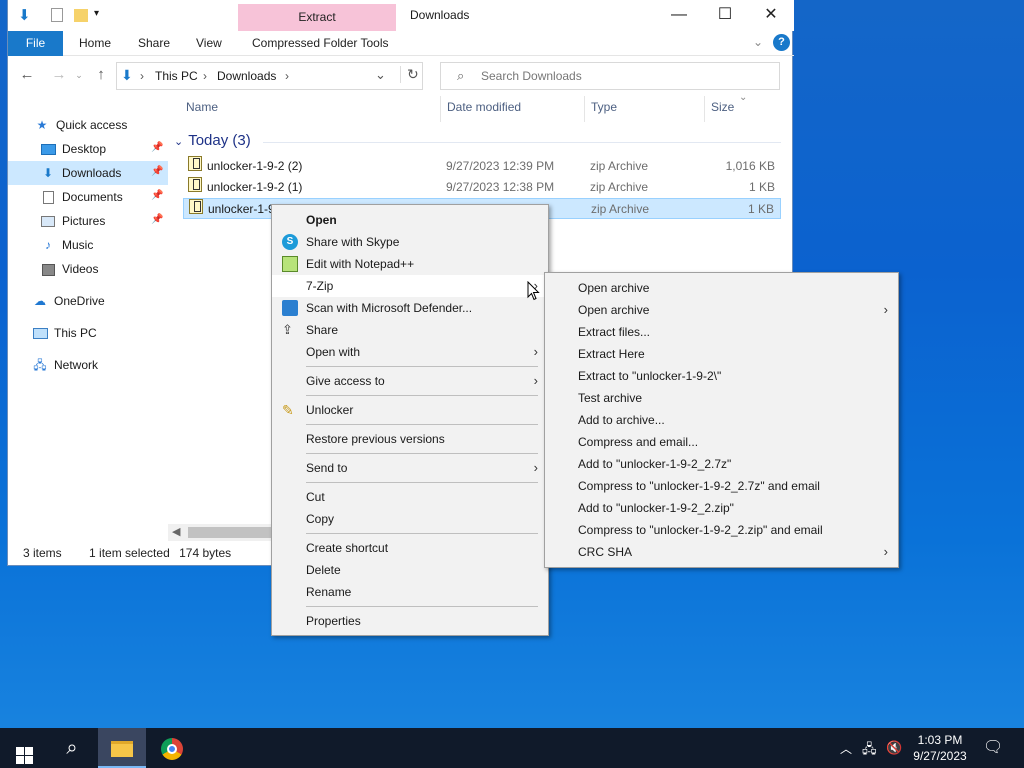 The width and height of the screenshot is (1024, 768). What do you see at coordinates (721, 354) in the screenshot?
I see `submenu-extract-here: Extract Here` at bounding box center [721, 354].